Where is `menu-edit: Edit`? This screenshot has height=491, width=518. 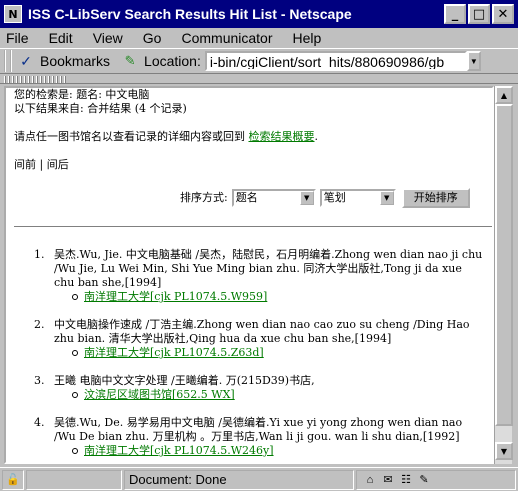
menu-edit: Edit is located at coordinates (61, 38).